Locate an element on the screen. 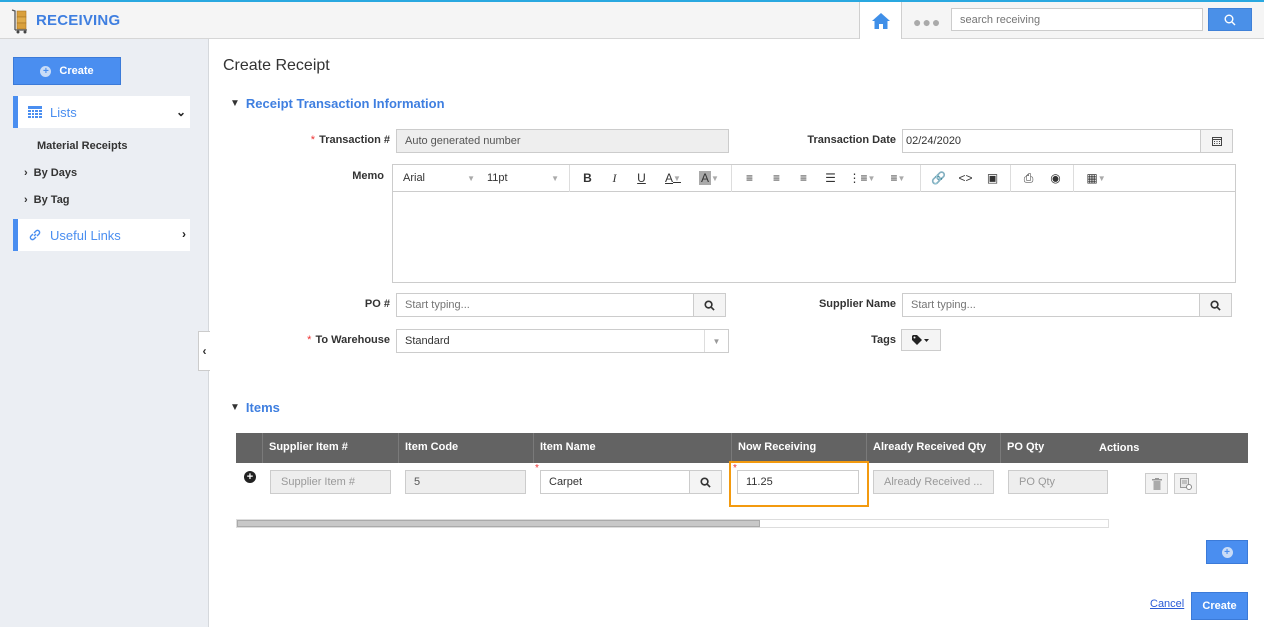 This screenshot has height=627, width=1264. chevron-left-icon: ‹ is located at coordinates (204, 351).